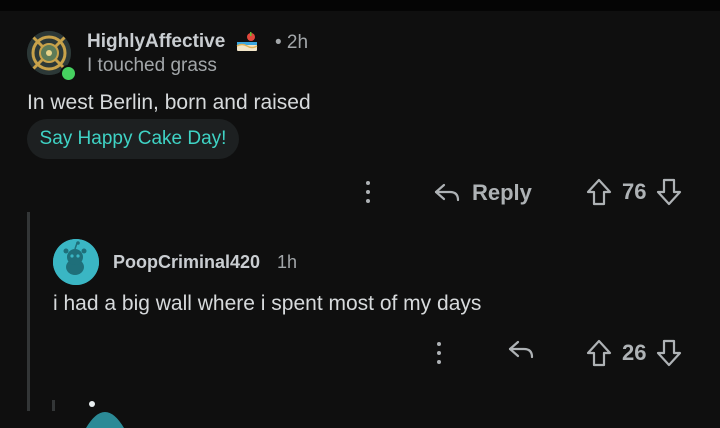 The image size is (720, 428). I want to click on snoo-avatar-icon, so click(76, 262).